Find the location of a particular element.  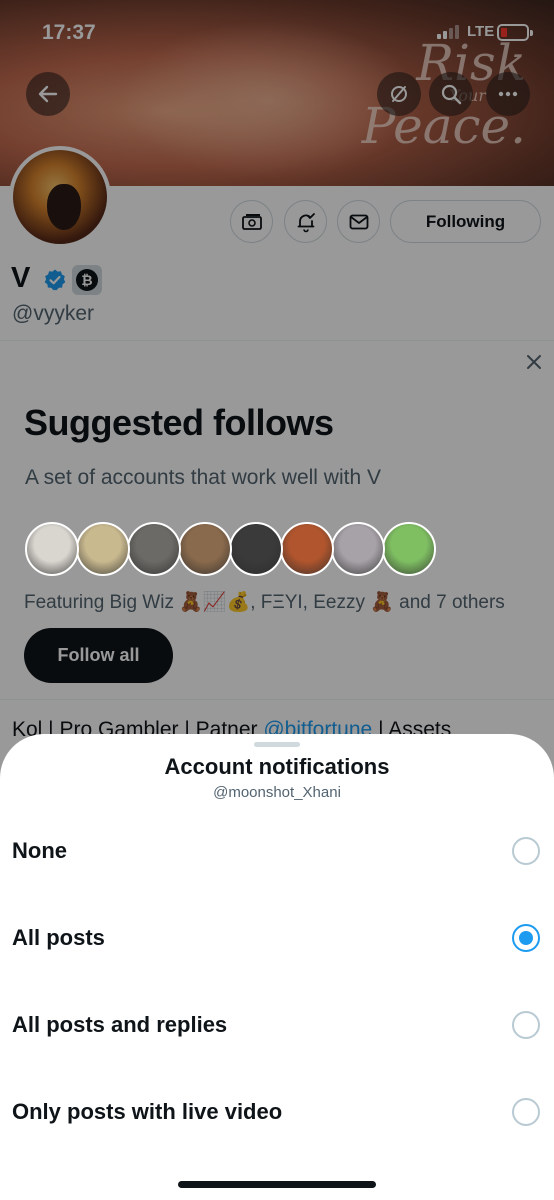

radio-all-posts is located at coordinates (526, 937).